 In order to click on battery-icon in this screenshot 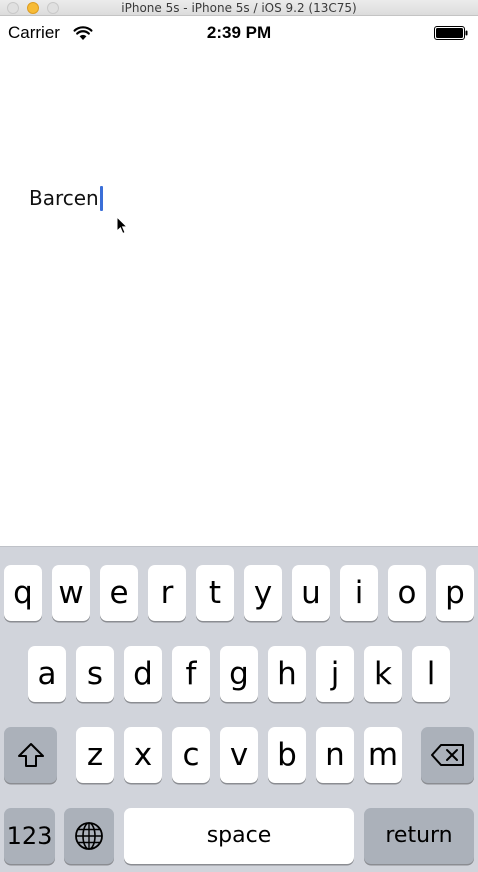, I will do `click(451, 33)`.